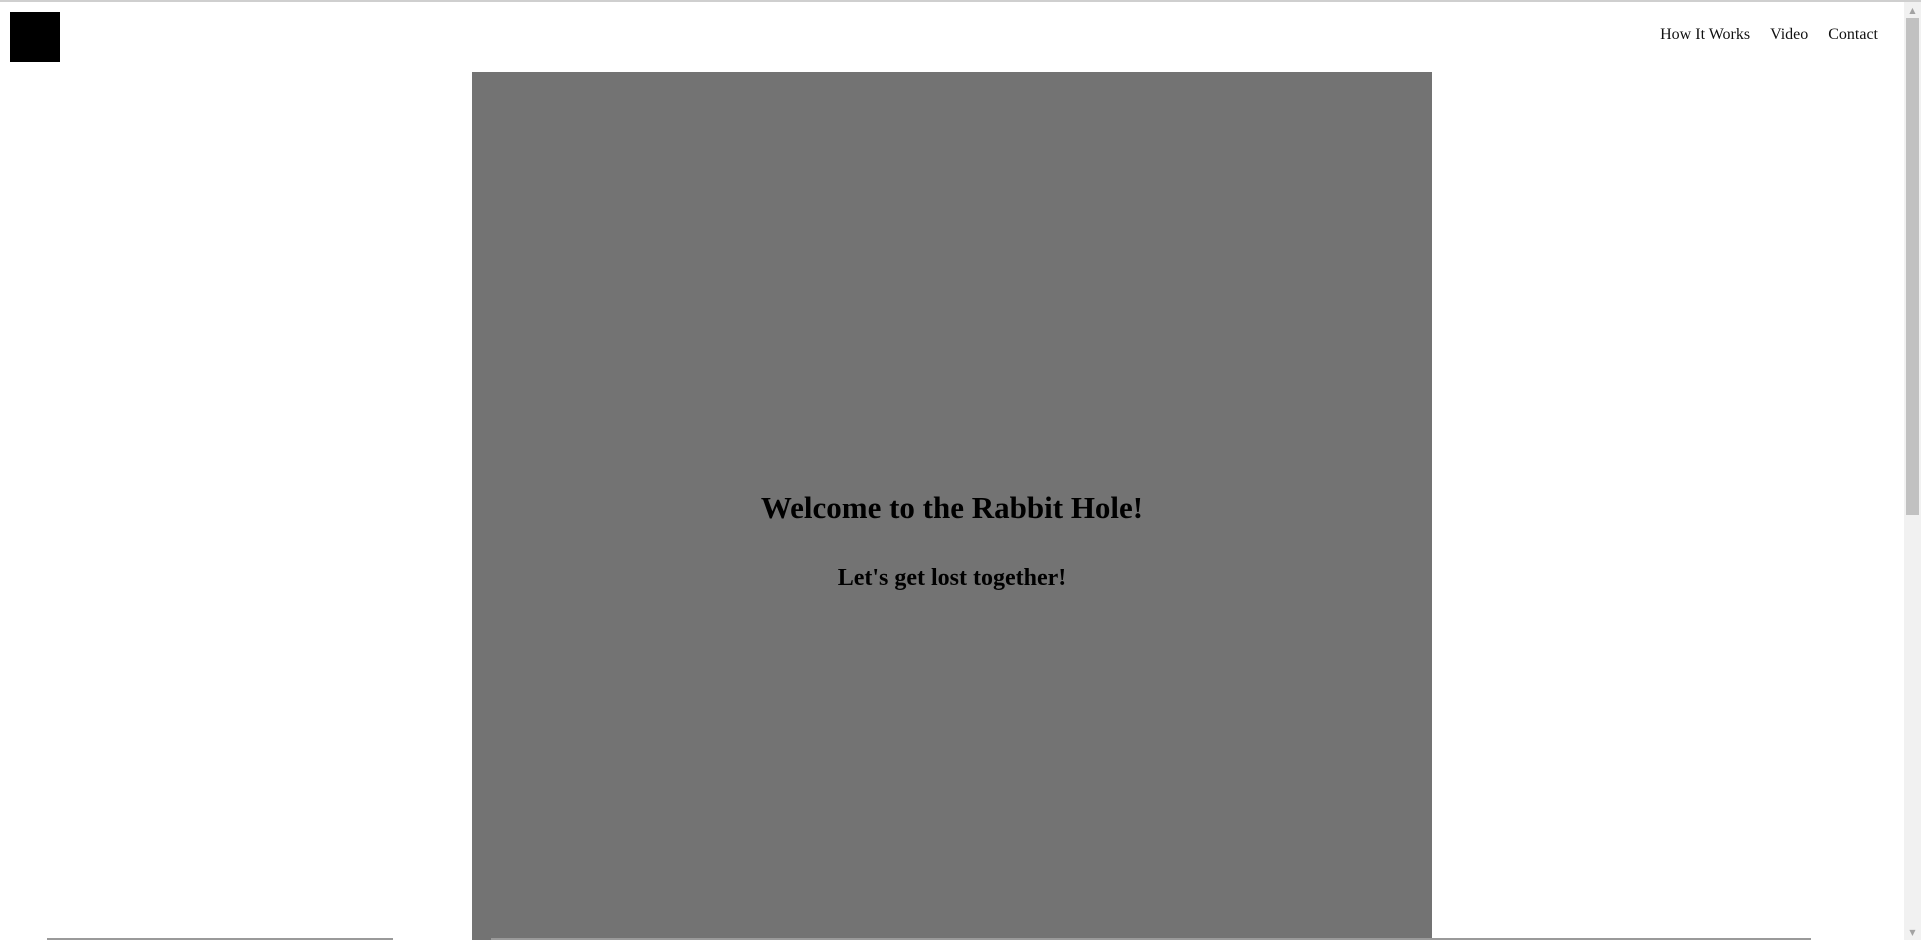  I want to click on hero-title: Welcome to the Rabbit Hole!, so click(952, 507).